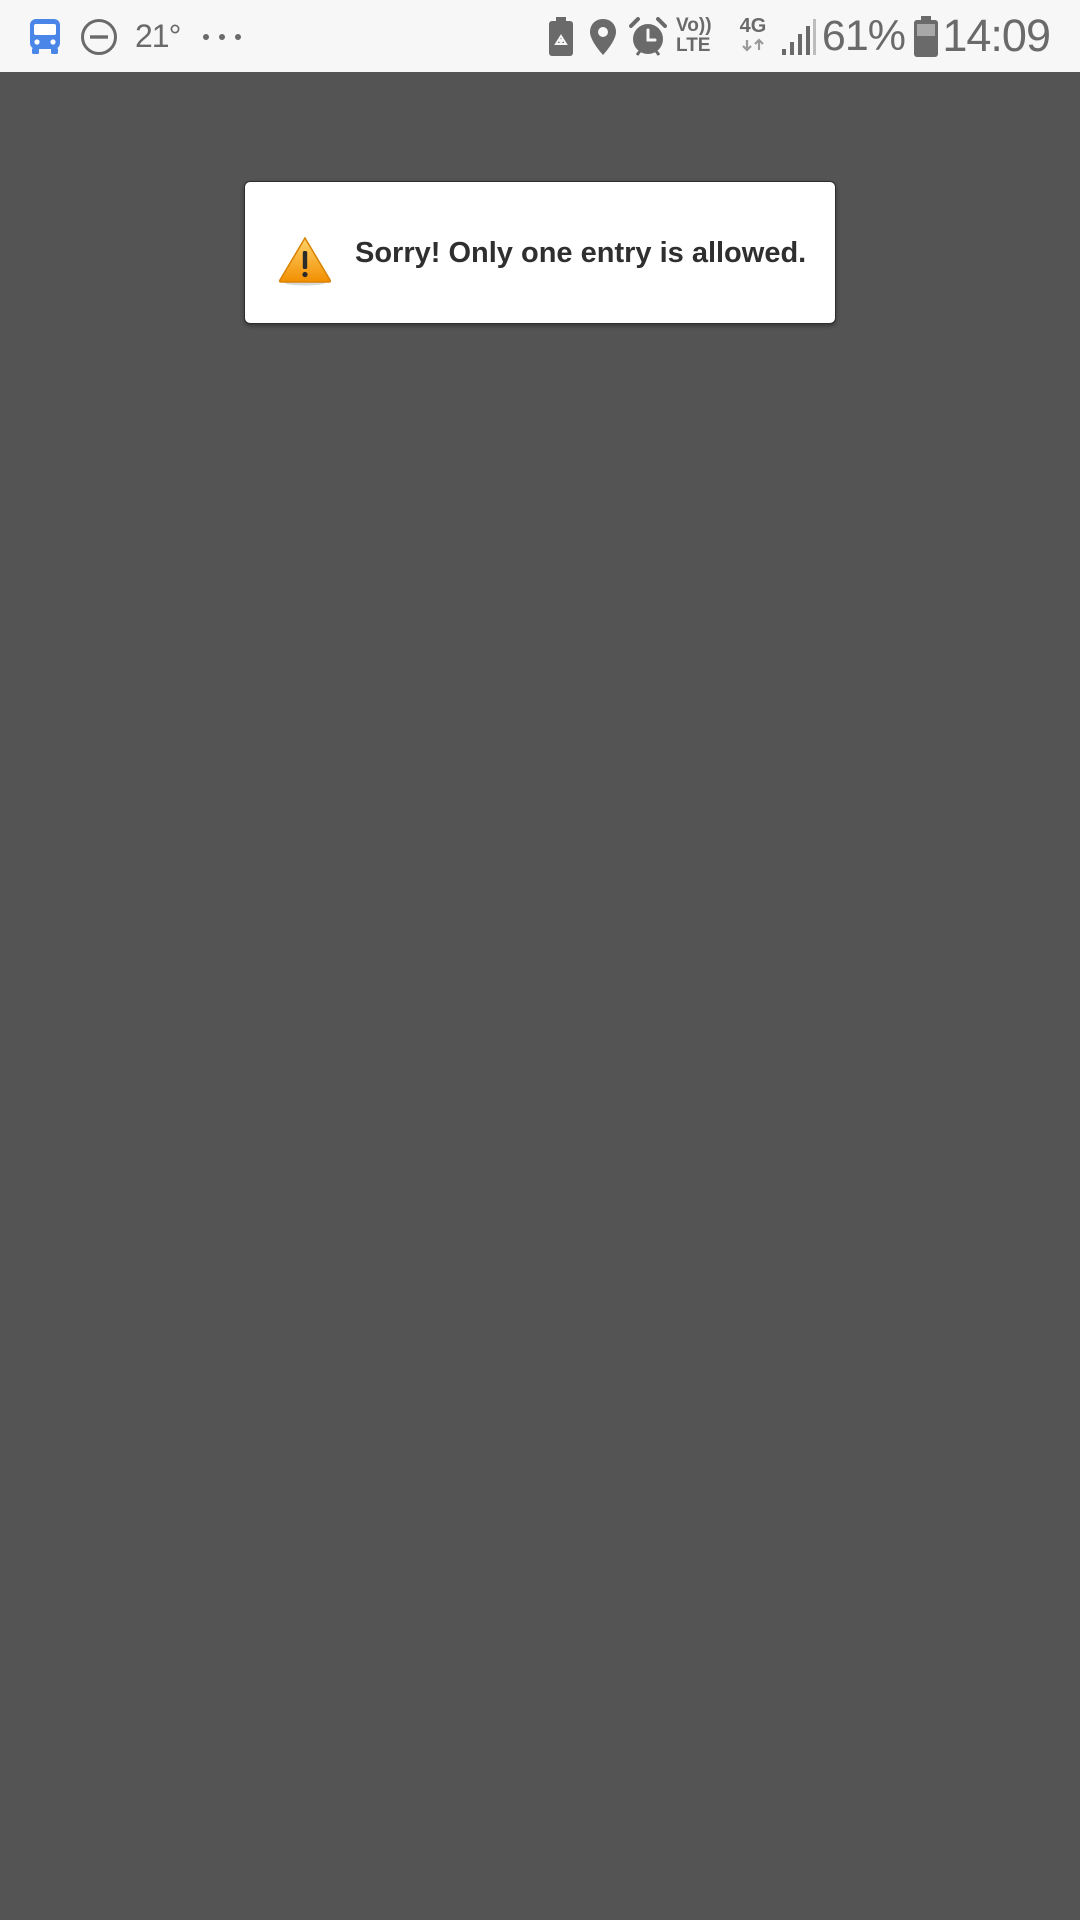 The width and height of the screenshot is (1080, 1920). I want to click on signal-icon, so click(799, 37).